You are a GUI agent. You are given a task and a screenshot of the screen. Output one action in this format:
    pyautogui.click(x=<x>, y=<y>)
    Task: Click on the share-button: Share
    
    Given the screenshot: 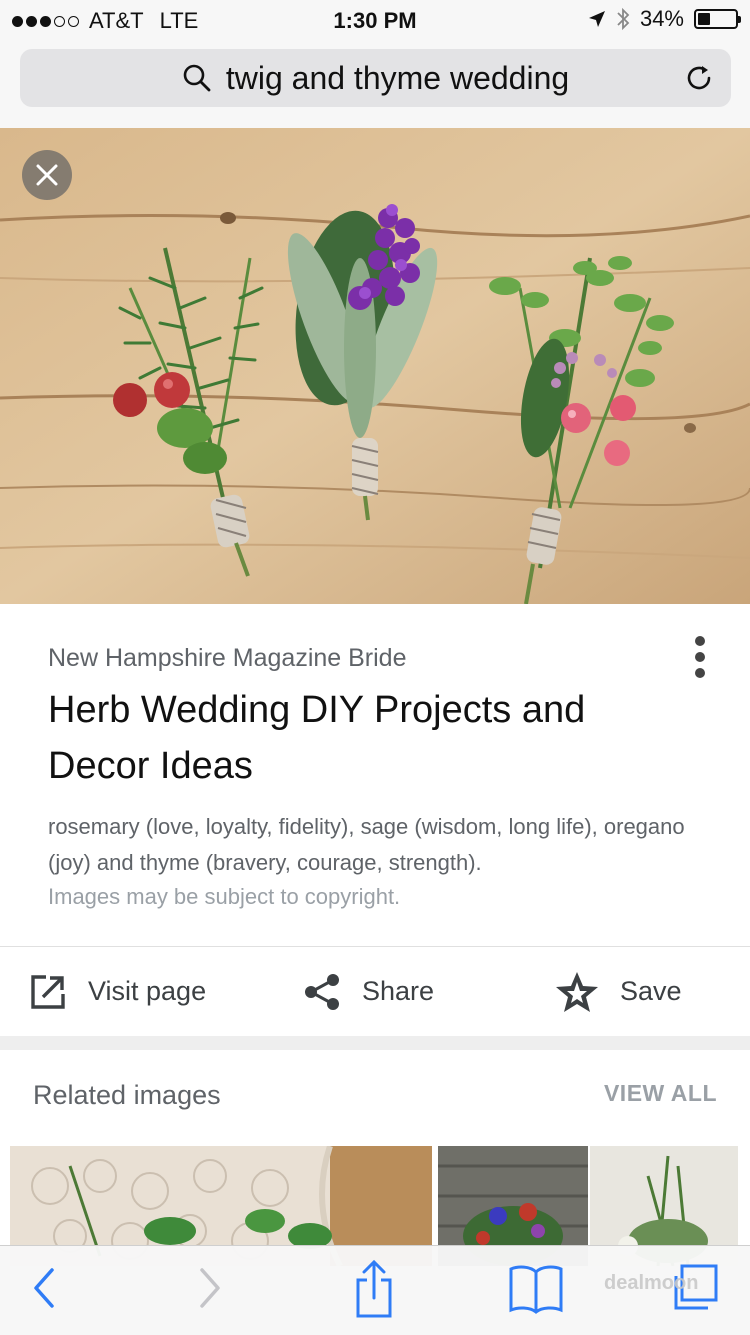 What is the action you would take?
    pyautogui.click(x=368, y=991)
    